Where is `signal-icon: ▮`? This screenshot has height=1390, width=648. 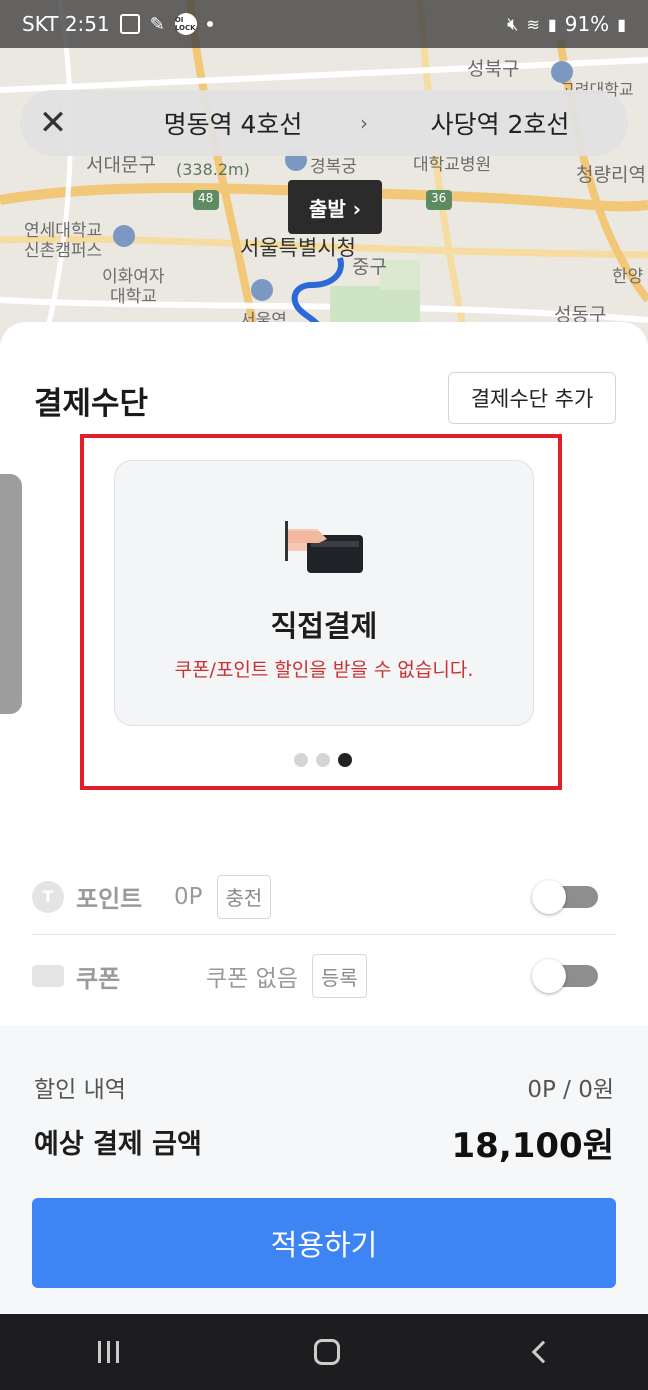
signal-icon: ▮ is located at coordinates (552, 24).